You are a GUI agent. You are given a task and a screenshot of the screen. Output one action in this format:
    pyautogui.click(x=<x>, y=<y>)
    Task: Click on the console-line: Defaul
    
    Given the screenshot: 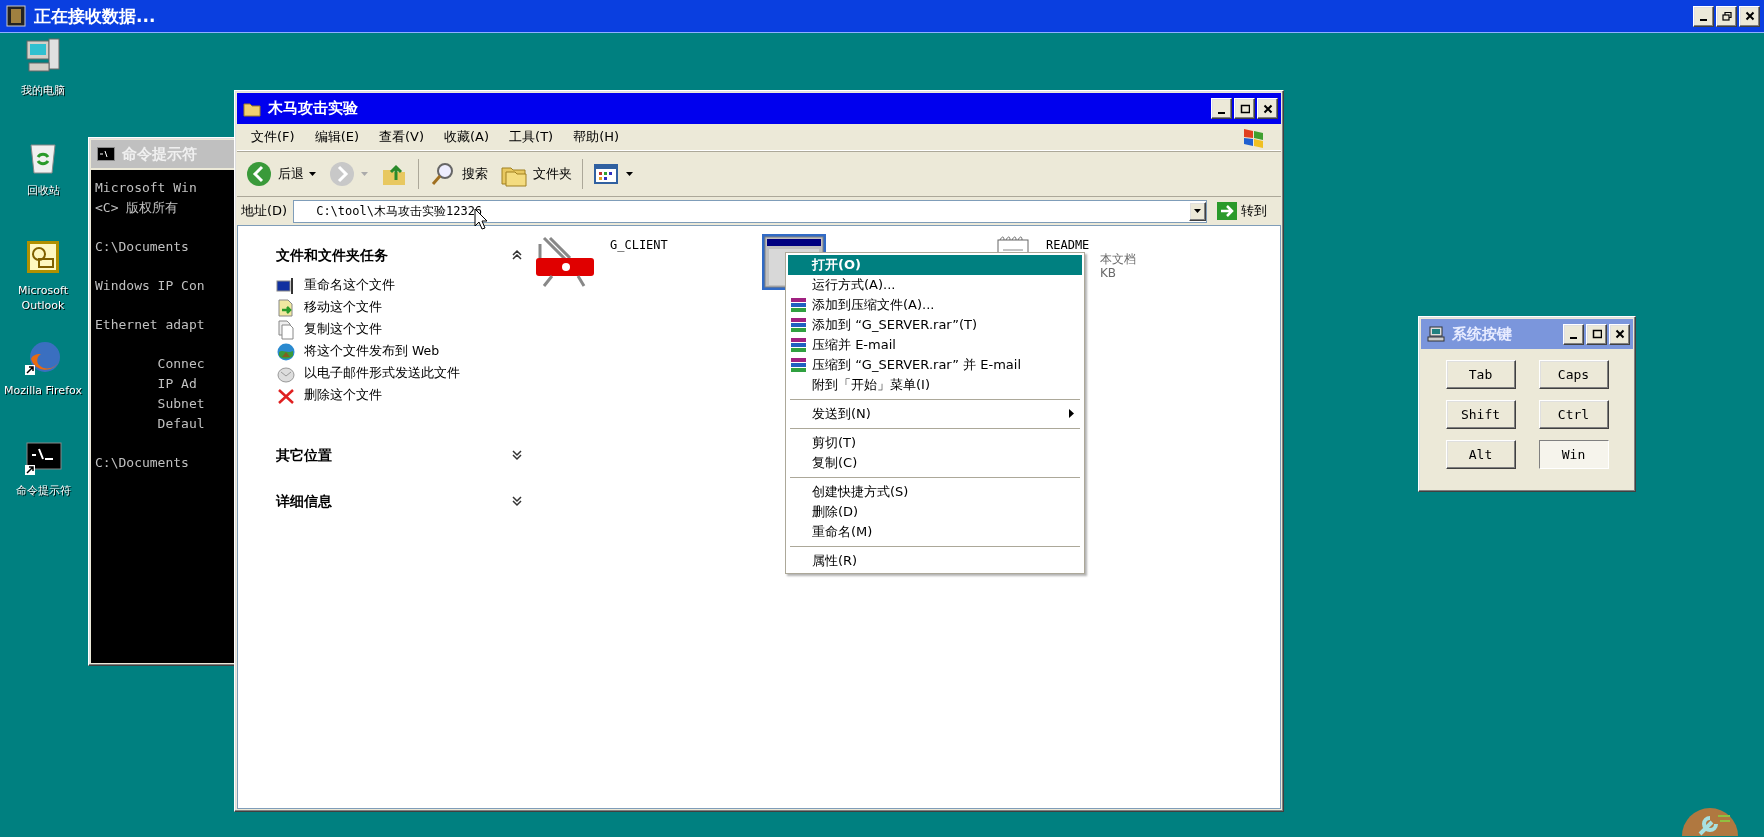 What is the action you would take?
    pyautogui.click(x=181, y=424)
    